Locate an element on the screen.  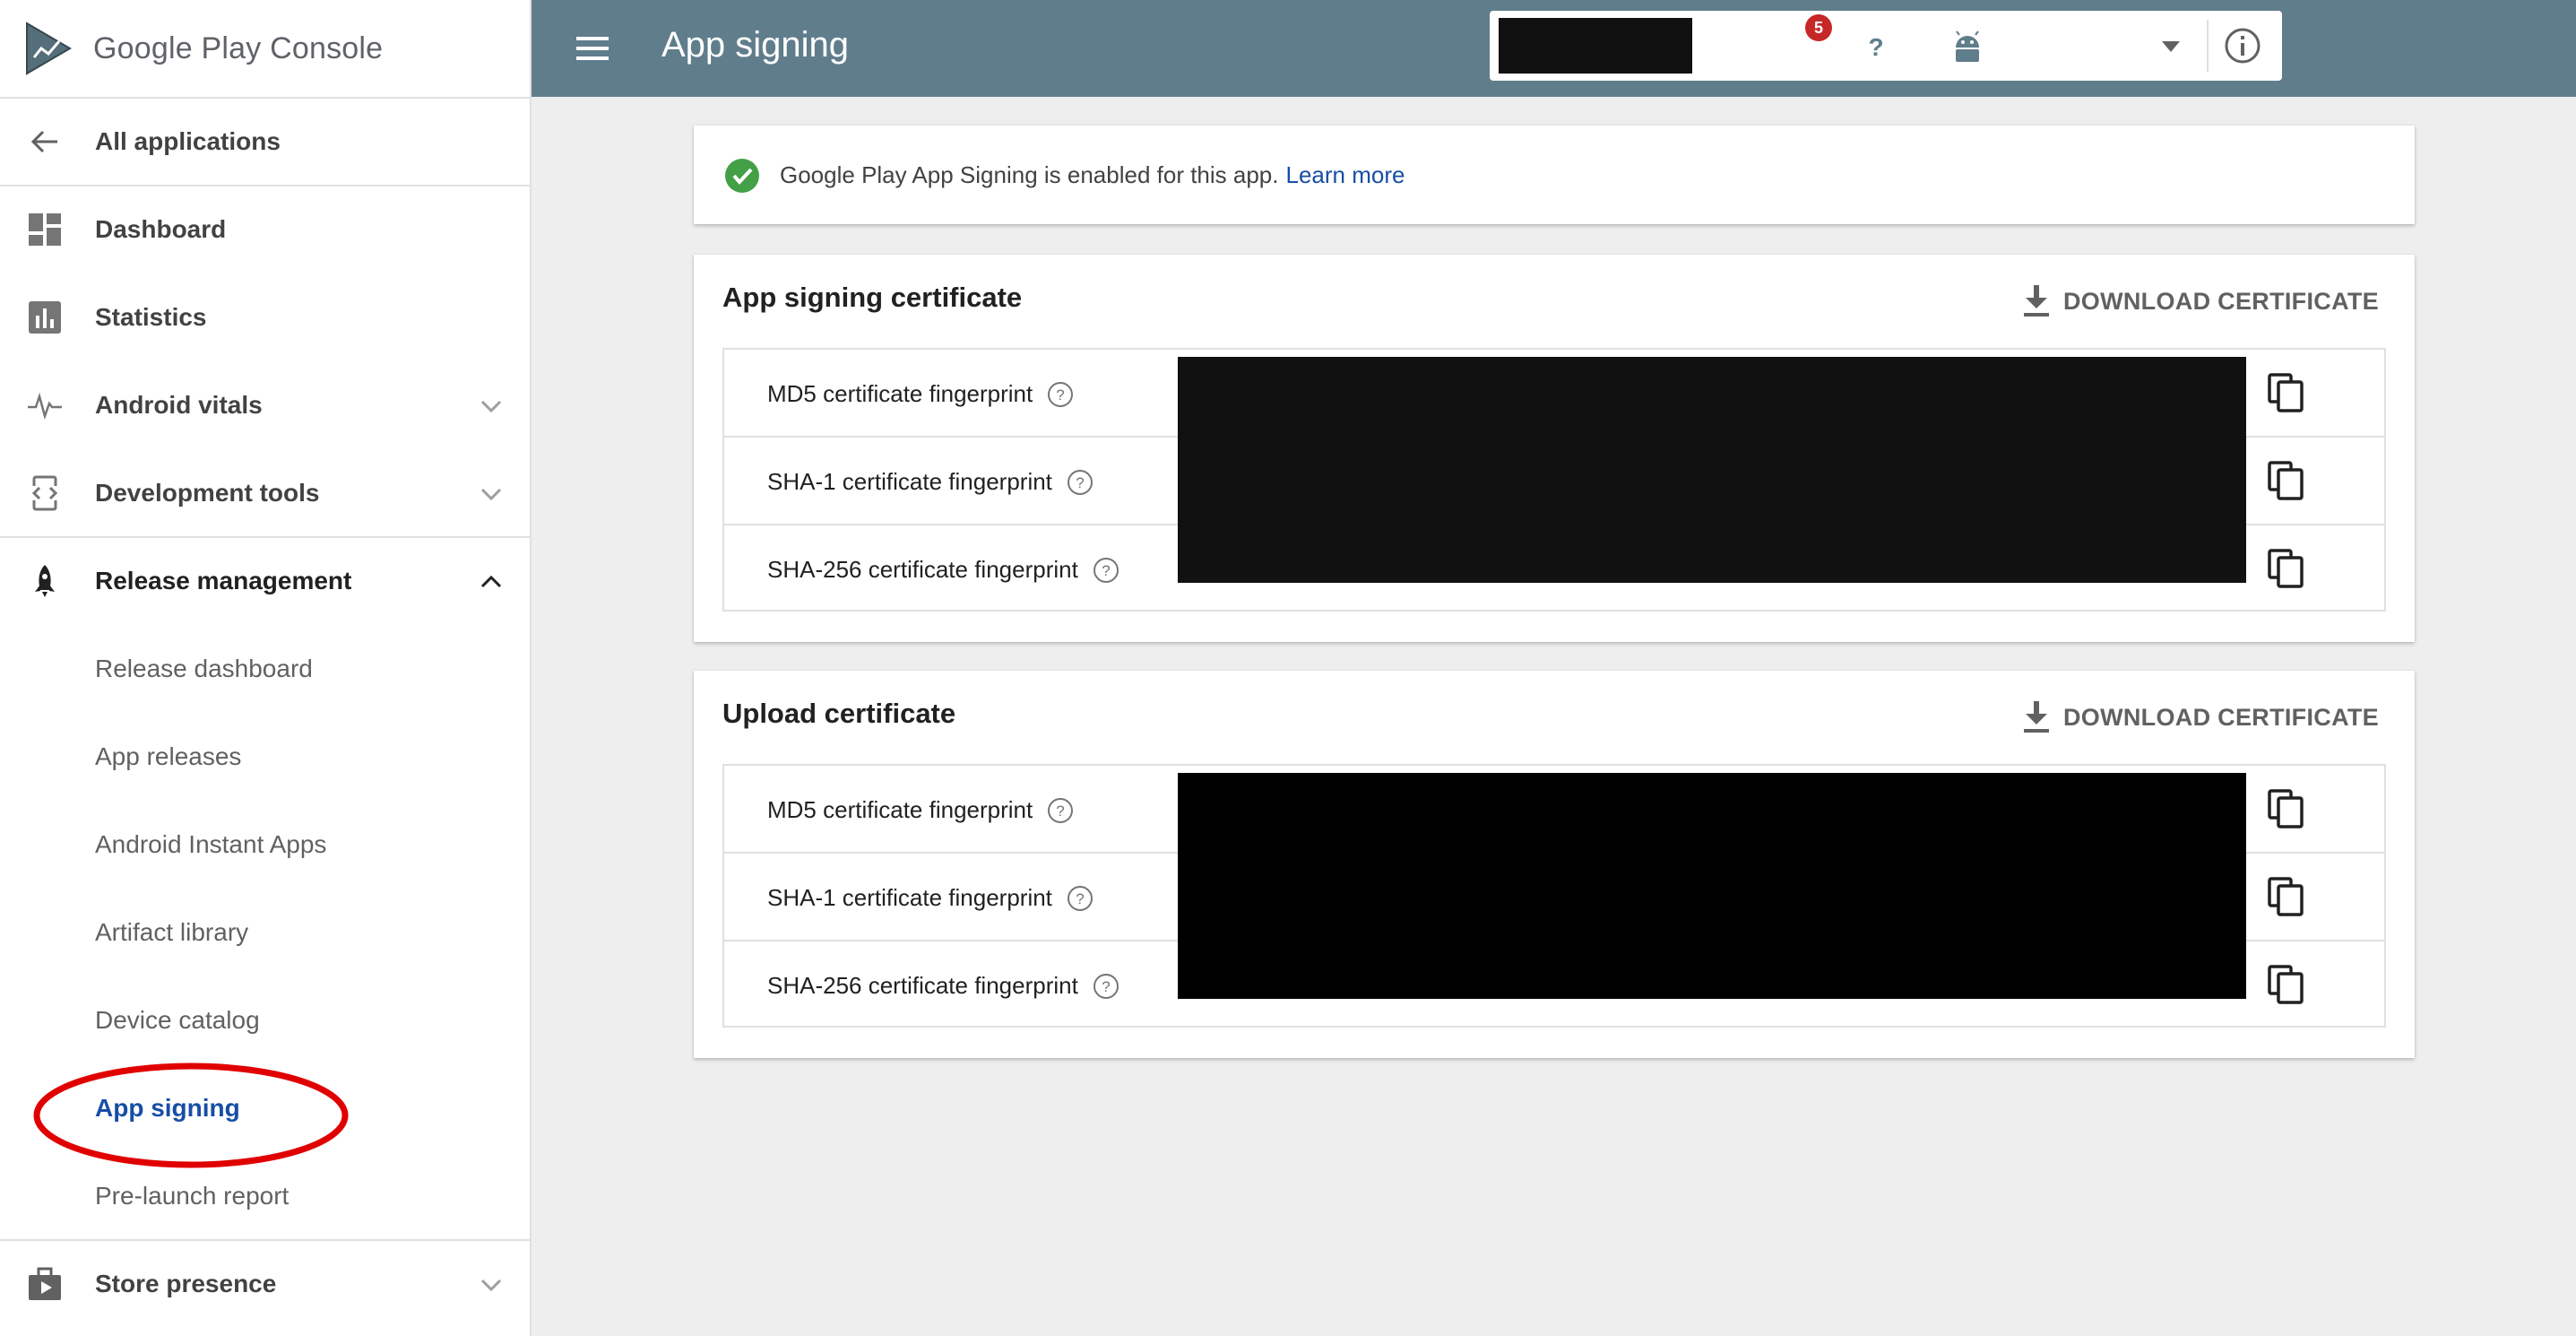
brand-name: Google Play Console is located at coordinates (238, 48).